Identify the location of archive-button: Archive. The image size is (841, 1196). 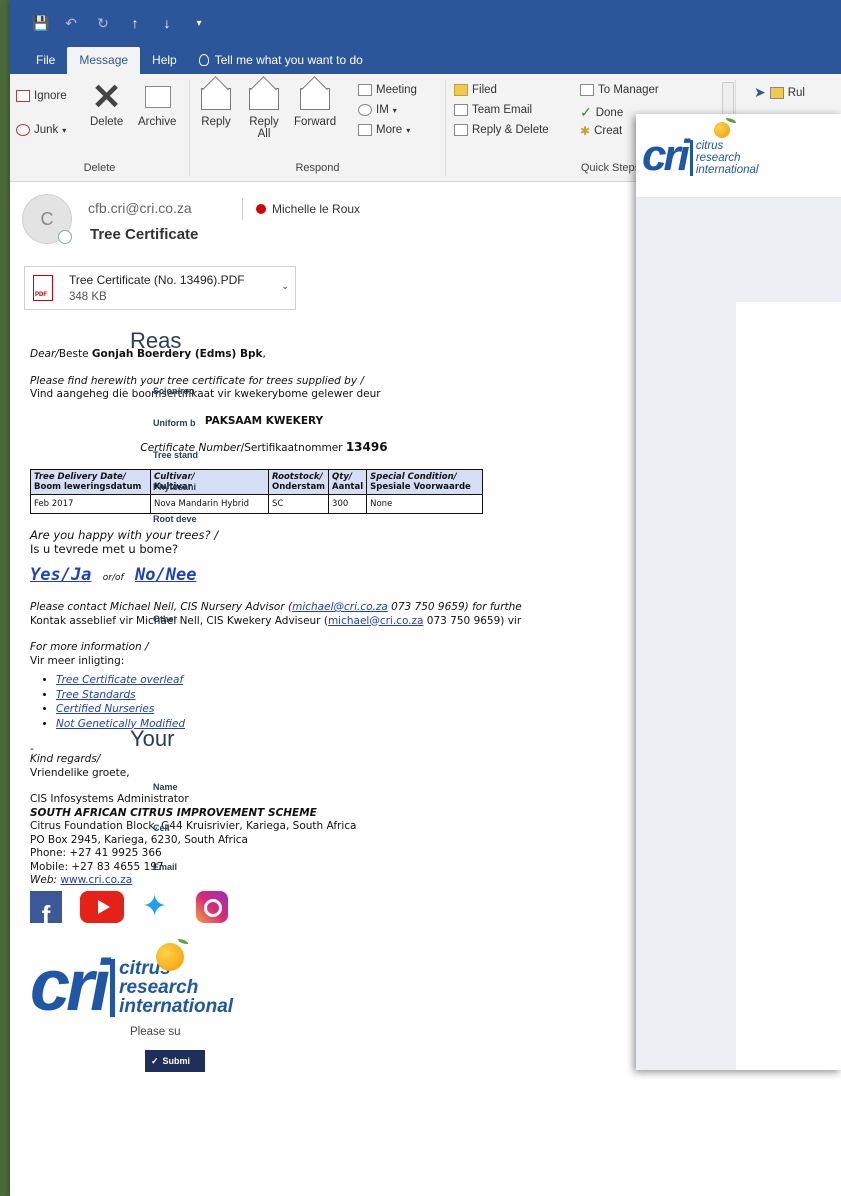
(157, 105).